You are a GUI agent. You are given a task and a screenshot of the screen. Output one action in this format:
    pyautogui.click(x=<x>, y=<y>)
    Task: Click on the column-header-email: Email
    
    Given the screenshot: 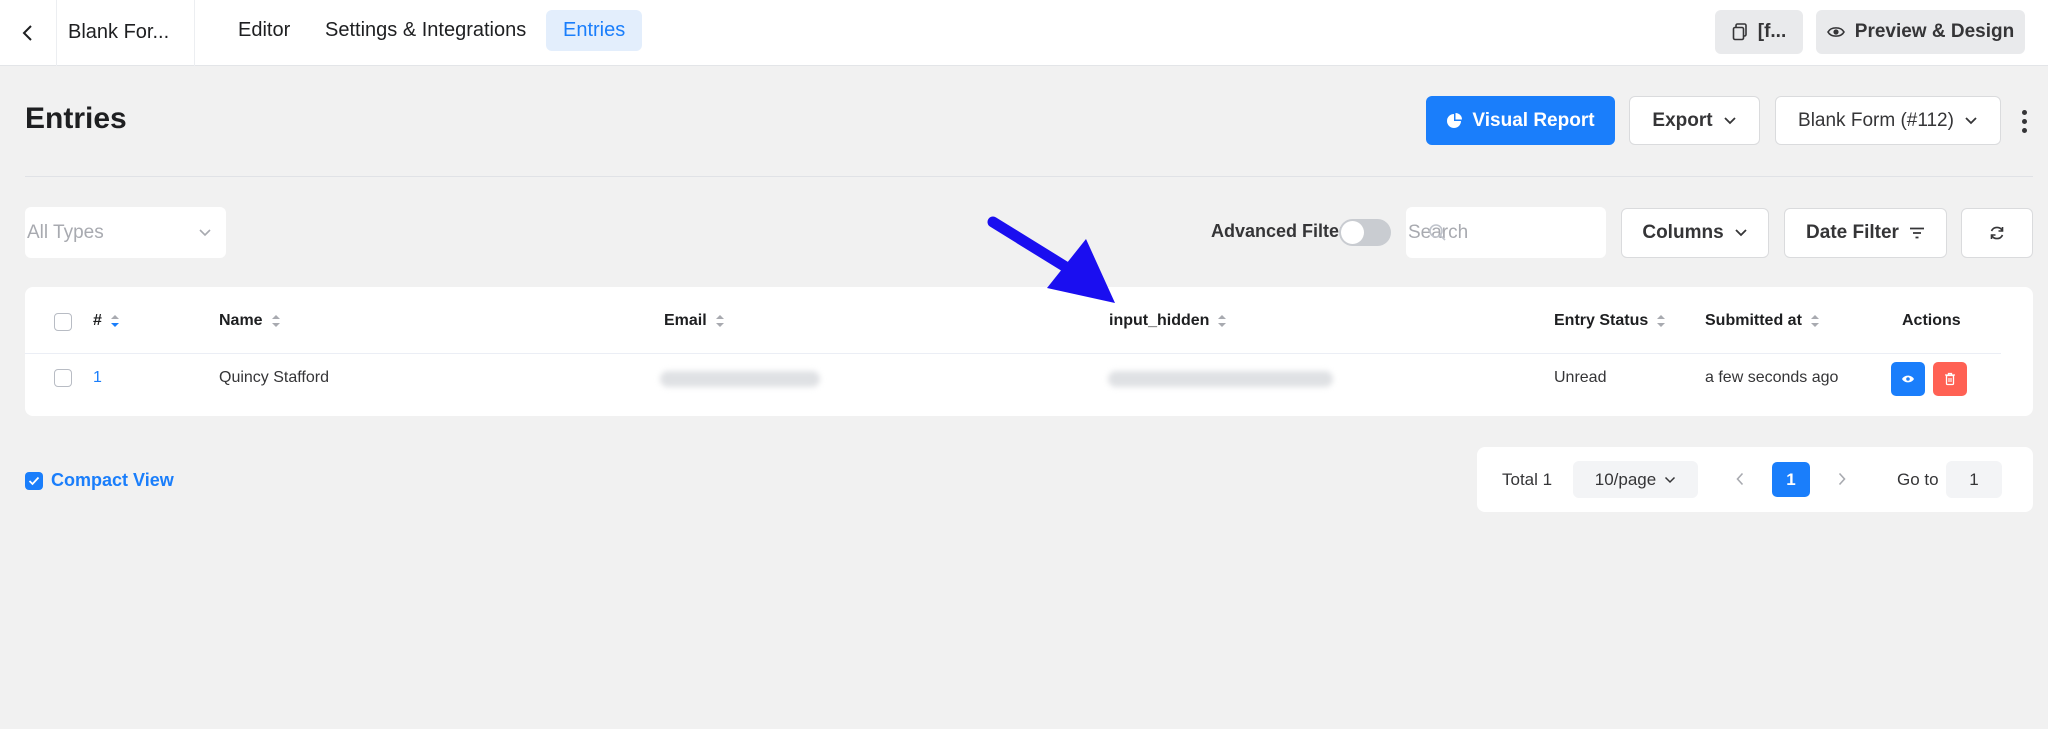 What is the action you would take?
    pyautogui.click(x=694, y=321)
    